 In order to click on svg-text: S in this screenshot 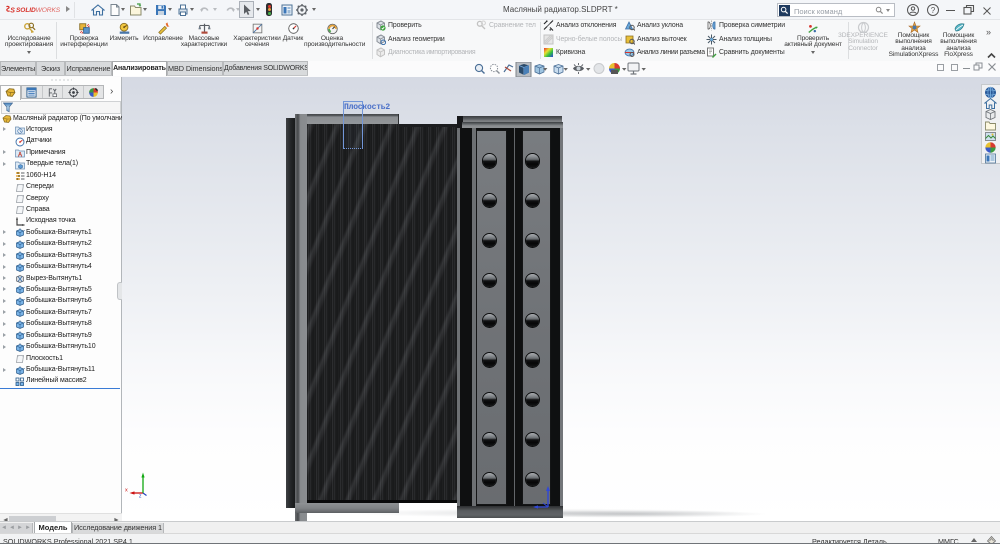, I will do `click(12, 10)`.